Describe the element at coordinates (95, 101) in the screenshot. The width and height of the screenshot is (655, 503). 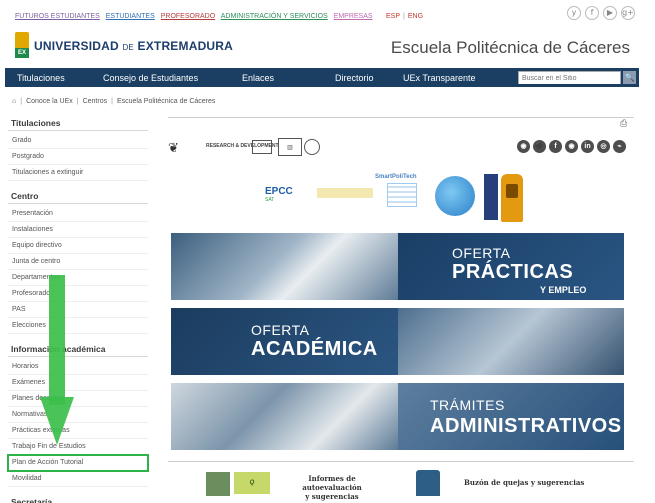
I see `breadcrumb-centros: Centros` at that location.